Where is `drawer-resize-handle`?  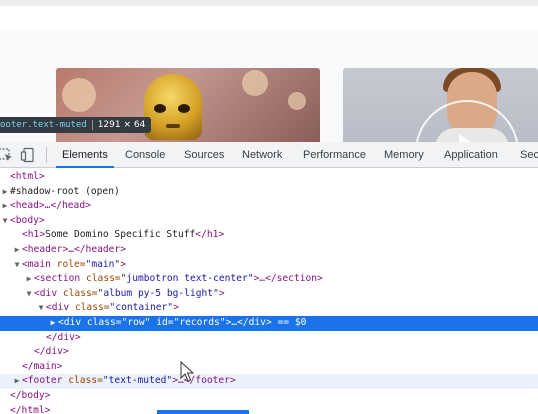 drawer-resize-handle is located at coordinates (203, 412).